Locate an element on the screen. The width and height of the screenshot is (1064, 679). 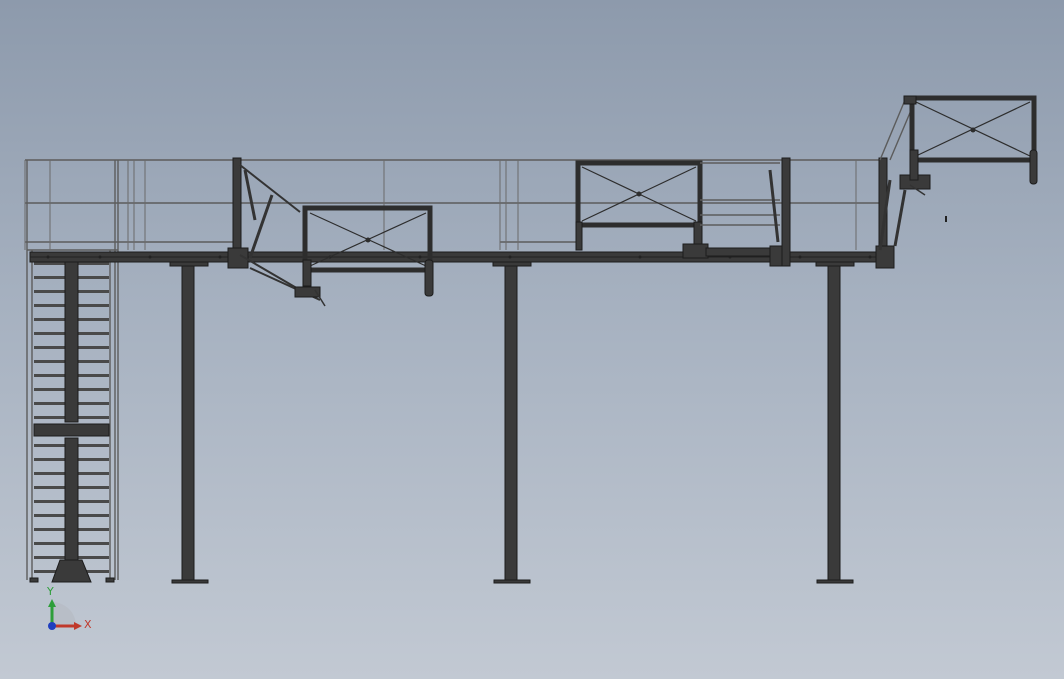
y-axis-label: Y is located at coordinates (50, 591).